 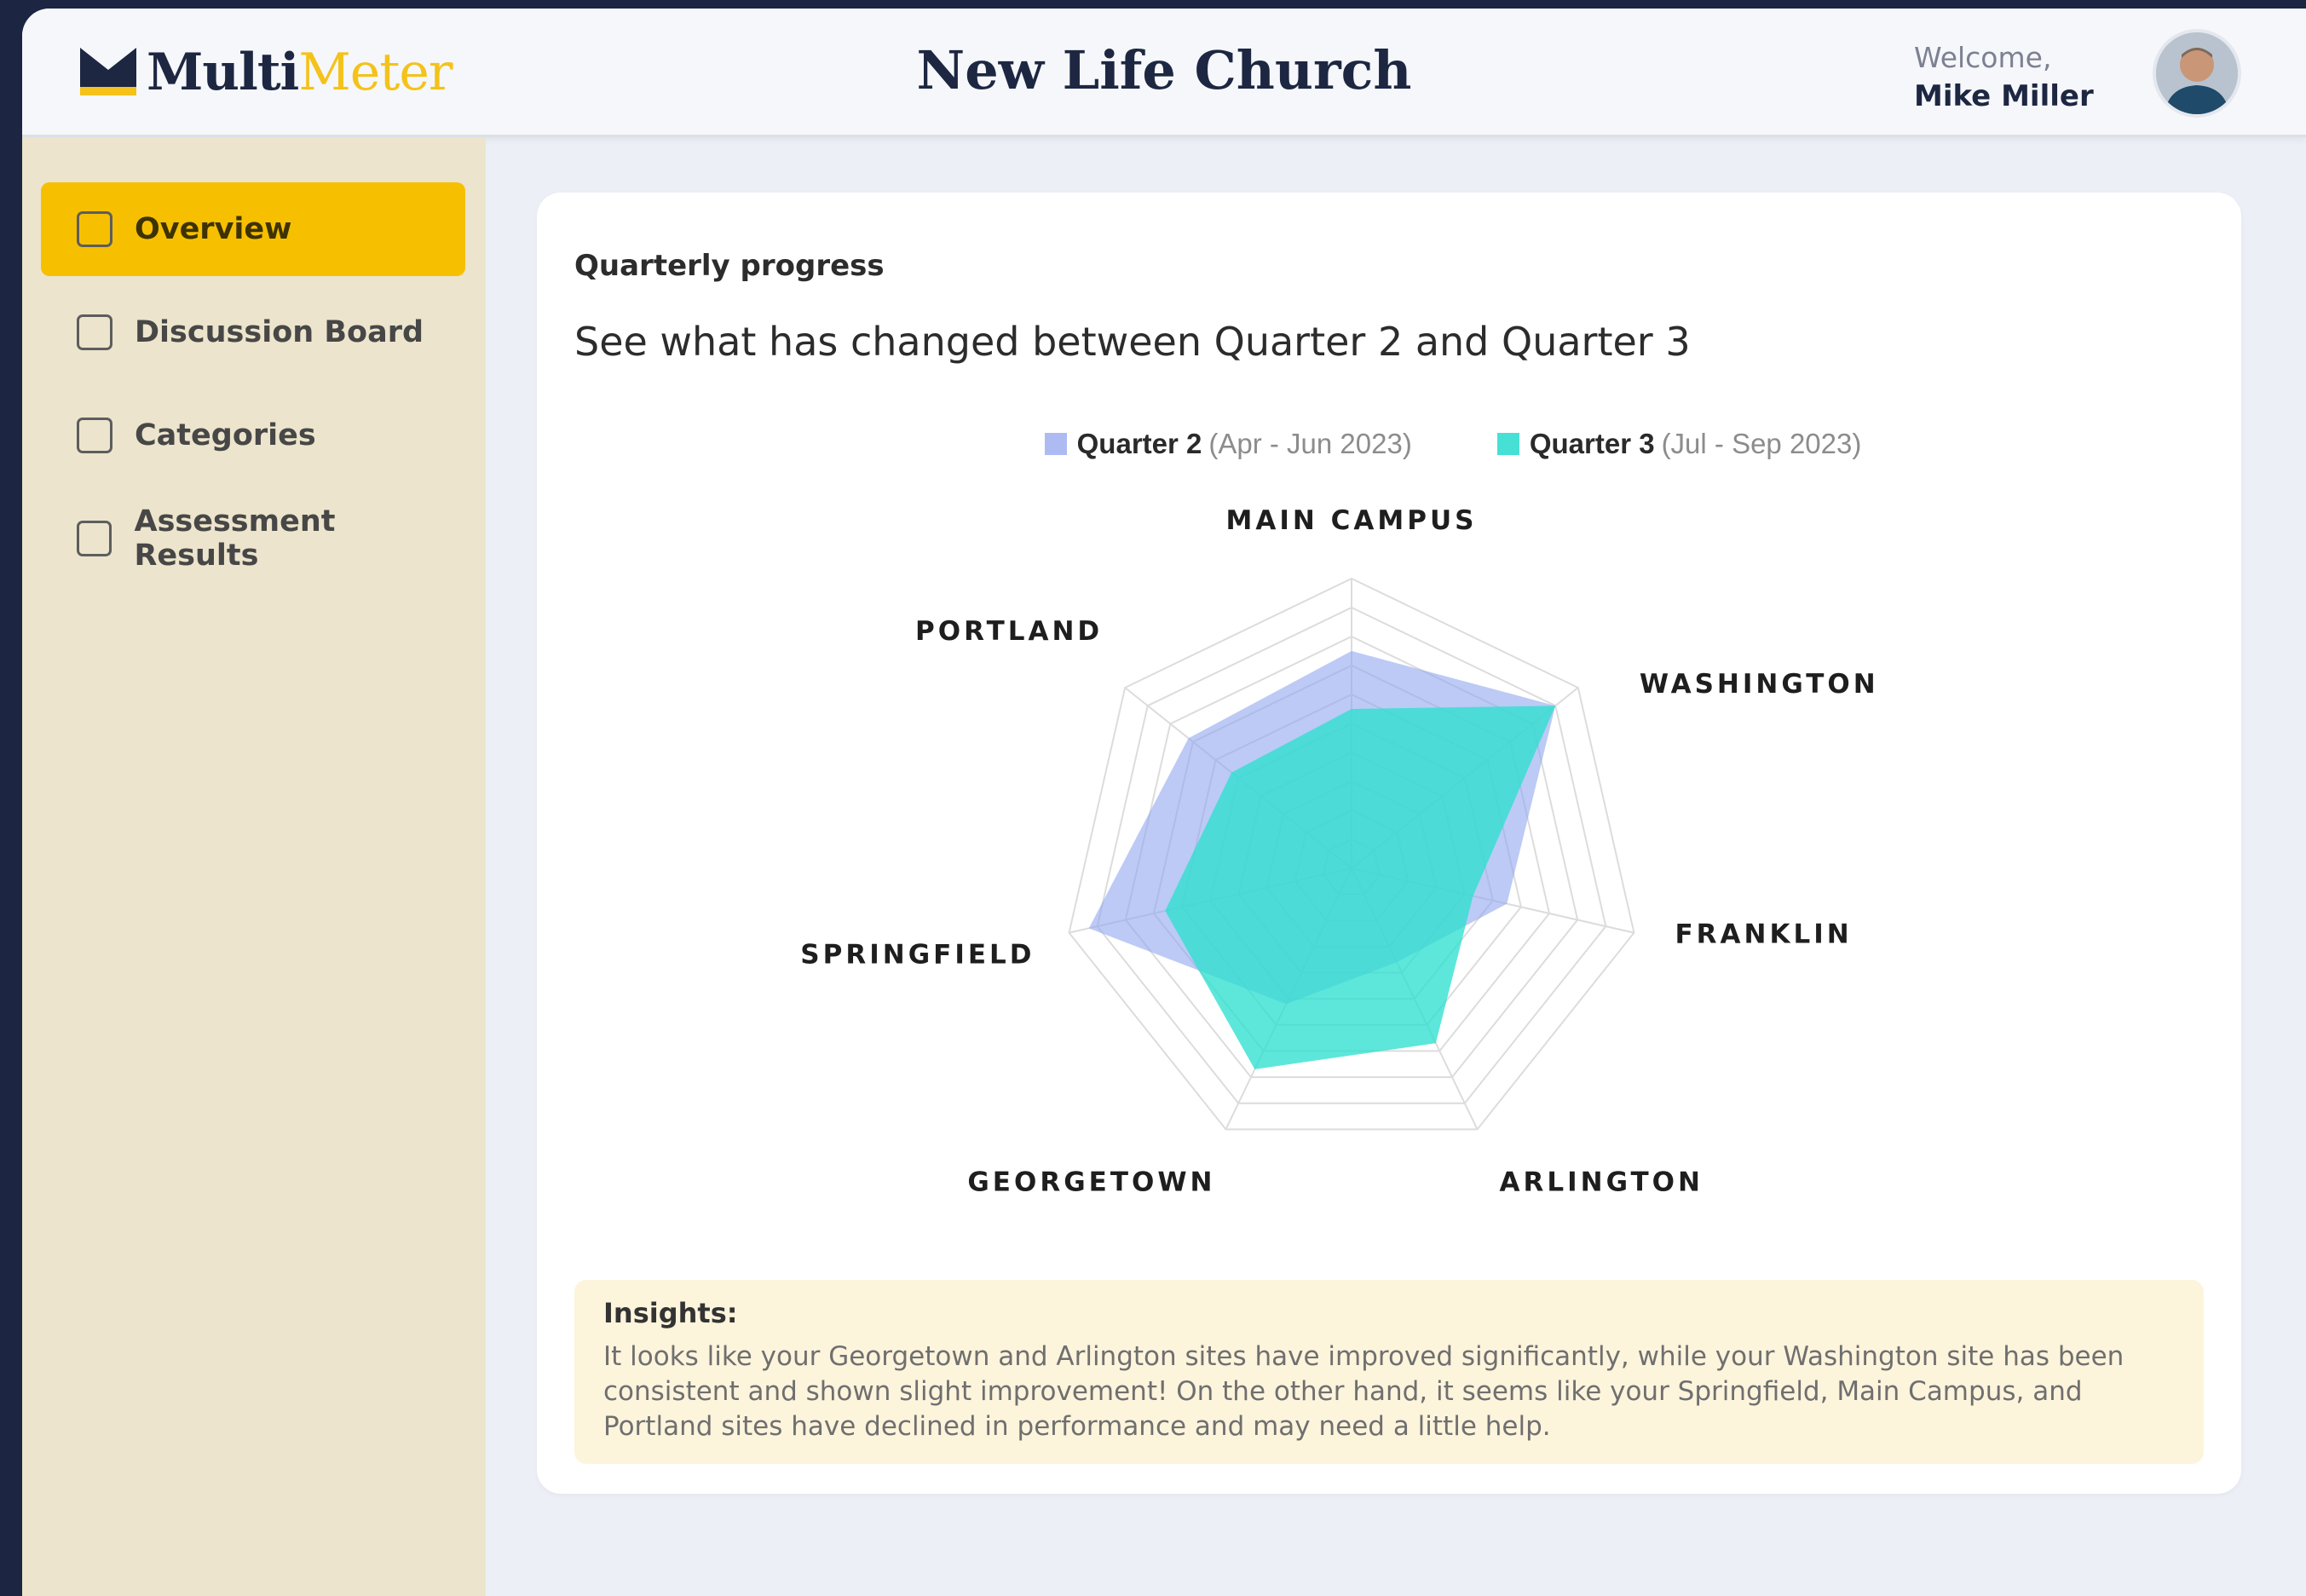 I want to click on sidebar-item-discussion-board: Discussion Board, so click(x=253, y=332).